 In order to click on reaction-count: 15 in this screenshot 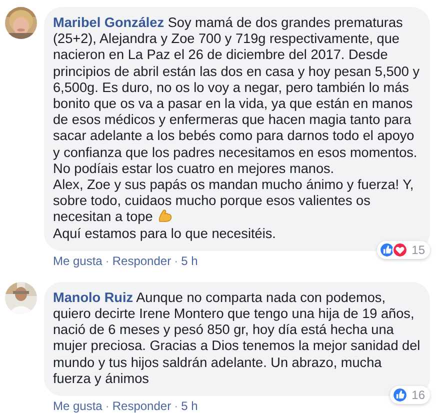, I will do `click(418, 249)`.